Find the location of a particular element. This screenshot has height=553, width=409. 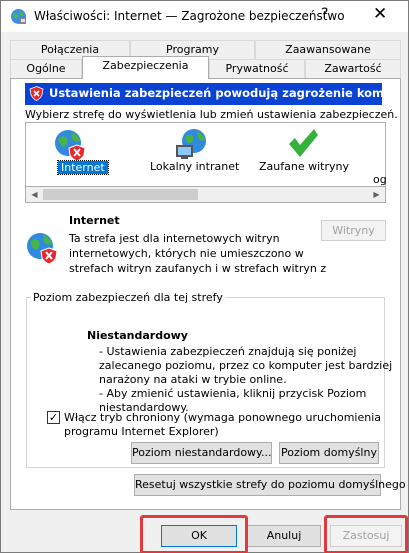

ok-button-highlight is located at coordinates (194, 534).